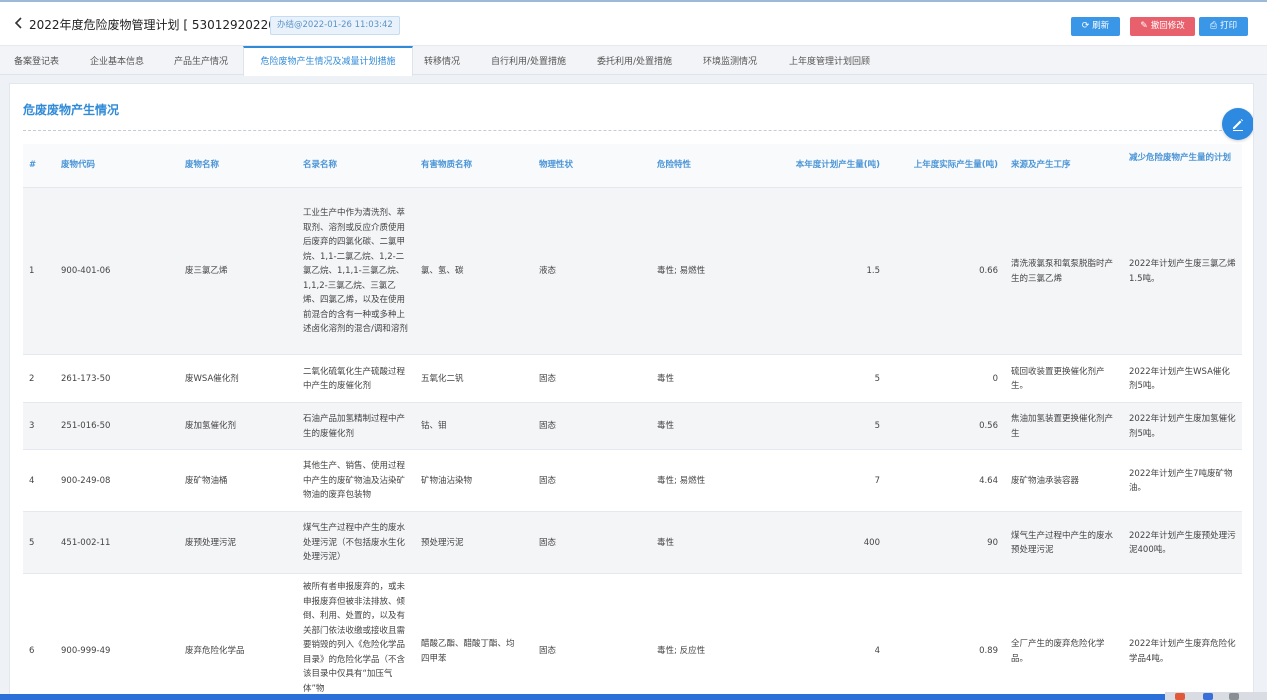 The width and height of the screenshot is (1267, 700). What do you see at coordinates (320, 165) in the screenshot?
I see `col-list-name: 名录名称` at bounding box center [320, 165].